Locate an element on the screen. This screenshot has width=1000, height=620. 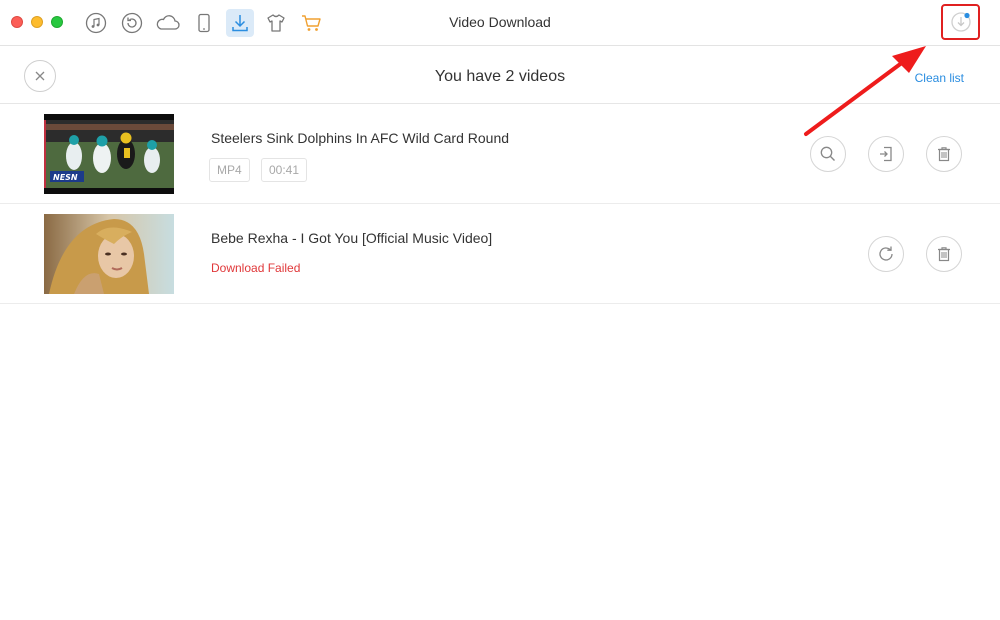
download-failed-status: Download Failed is located at coordinates (256, 268).